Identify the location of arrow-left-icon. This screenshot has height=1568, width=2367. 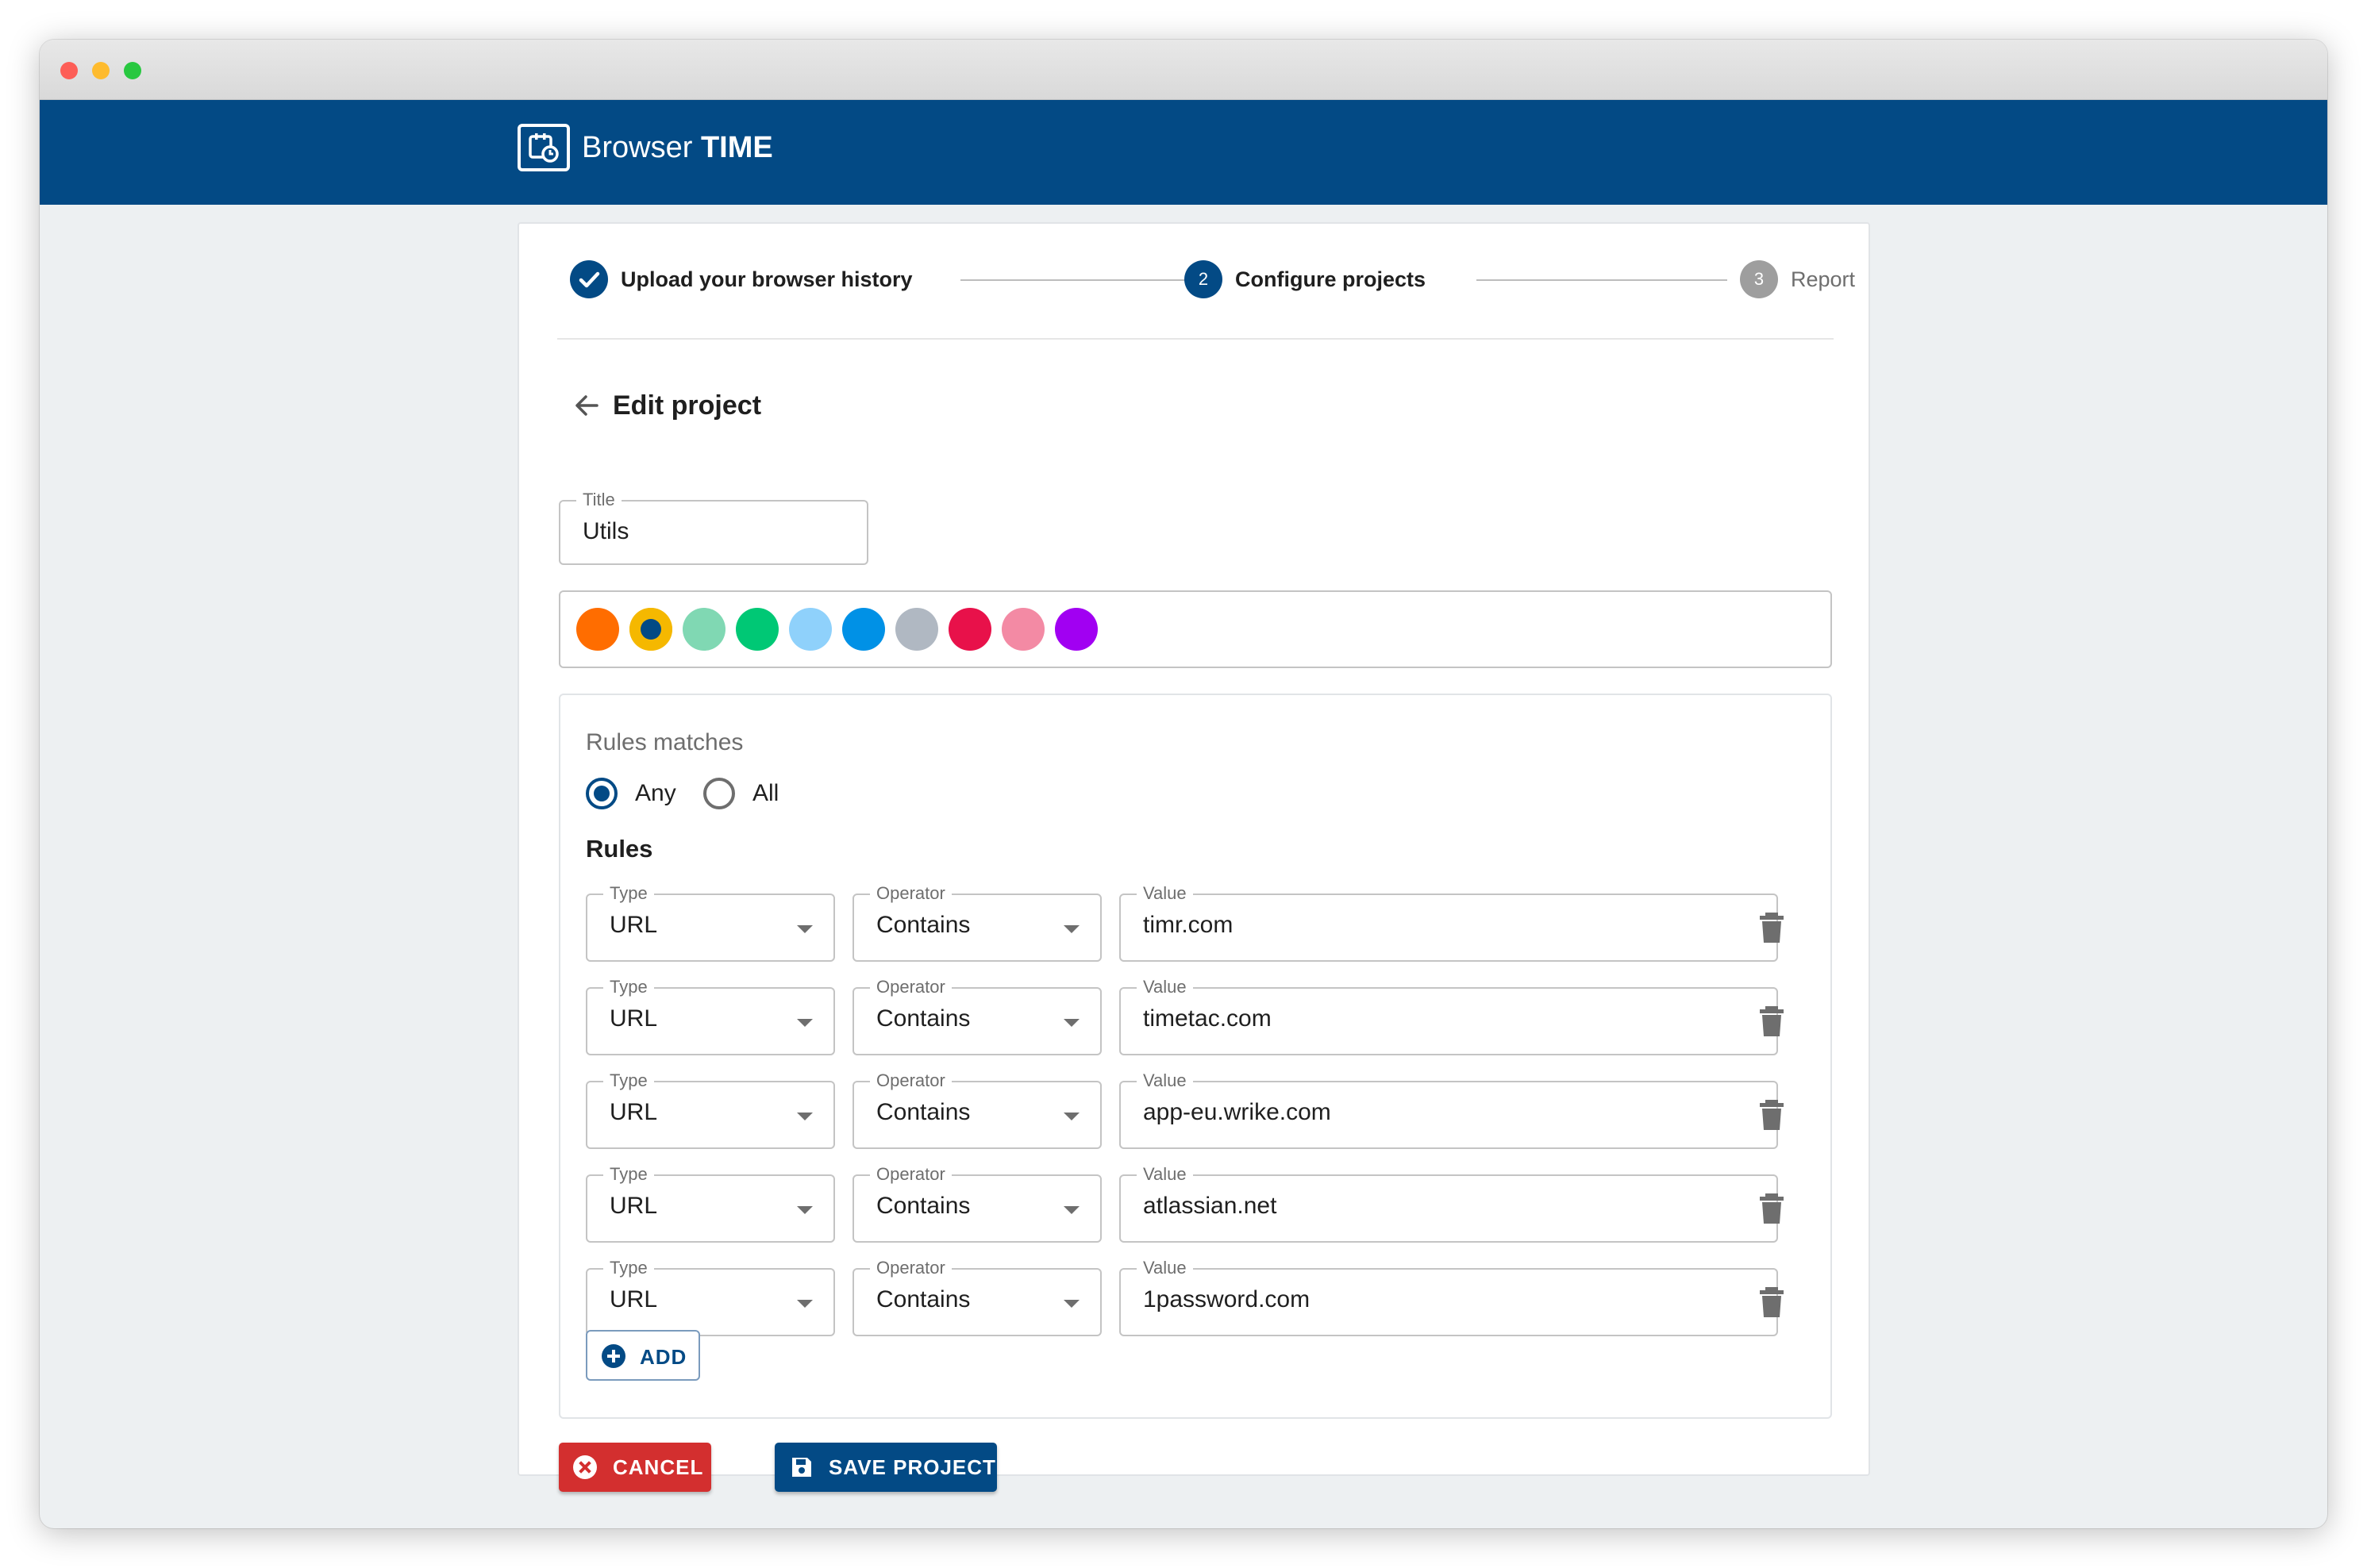
(586, 407).